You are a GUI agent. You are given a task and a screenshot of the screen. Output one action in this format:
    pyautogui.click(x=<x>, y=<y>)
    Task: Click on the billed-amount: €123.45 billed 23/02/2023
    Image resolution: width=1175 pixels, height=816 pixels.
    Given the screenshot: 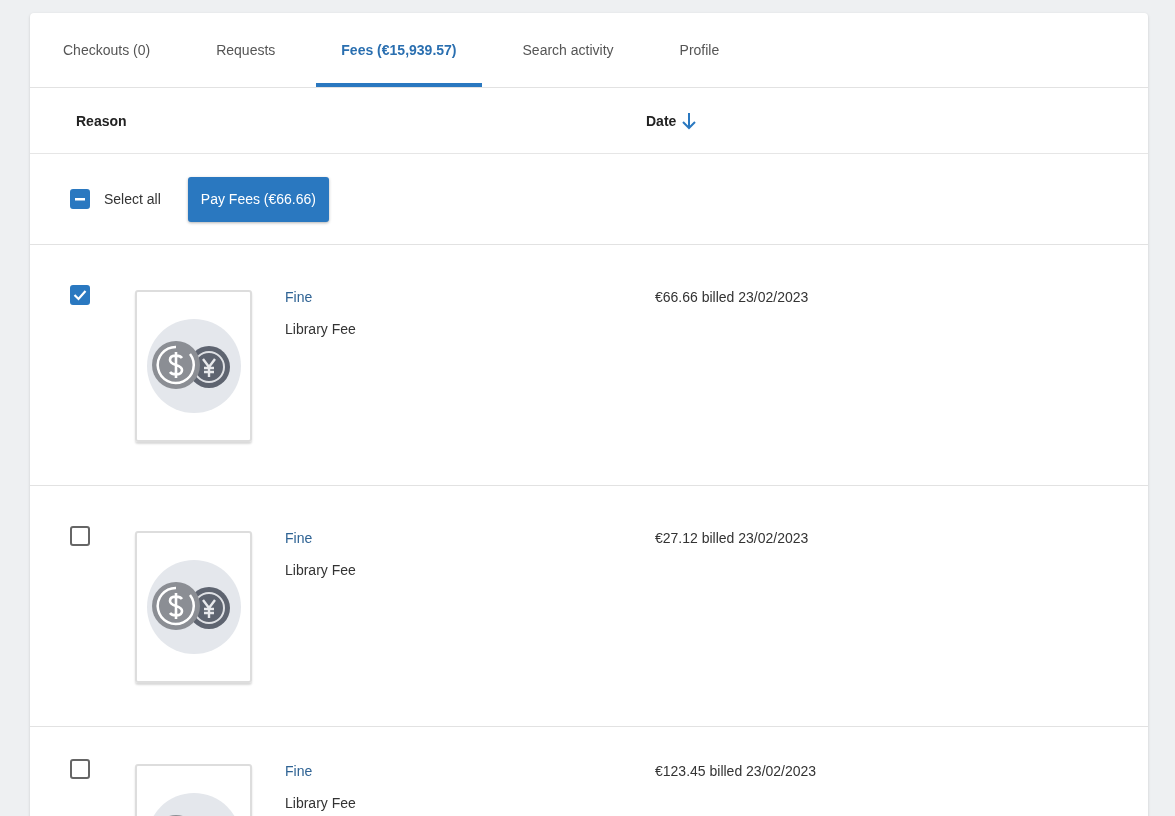 What is the action you would take?
    pyautogui.click(x=736, y=772)
    